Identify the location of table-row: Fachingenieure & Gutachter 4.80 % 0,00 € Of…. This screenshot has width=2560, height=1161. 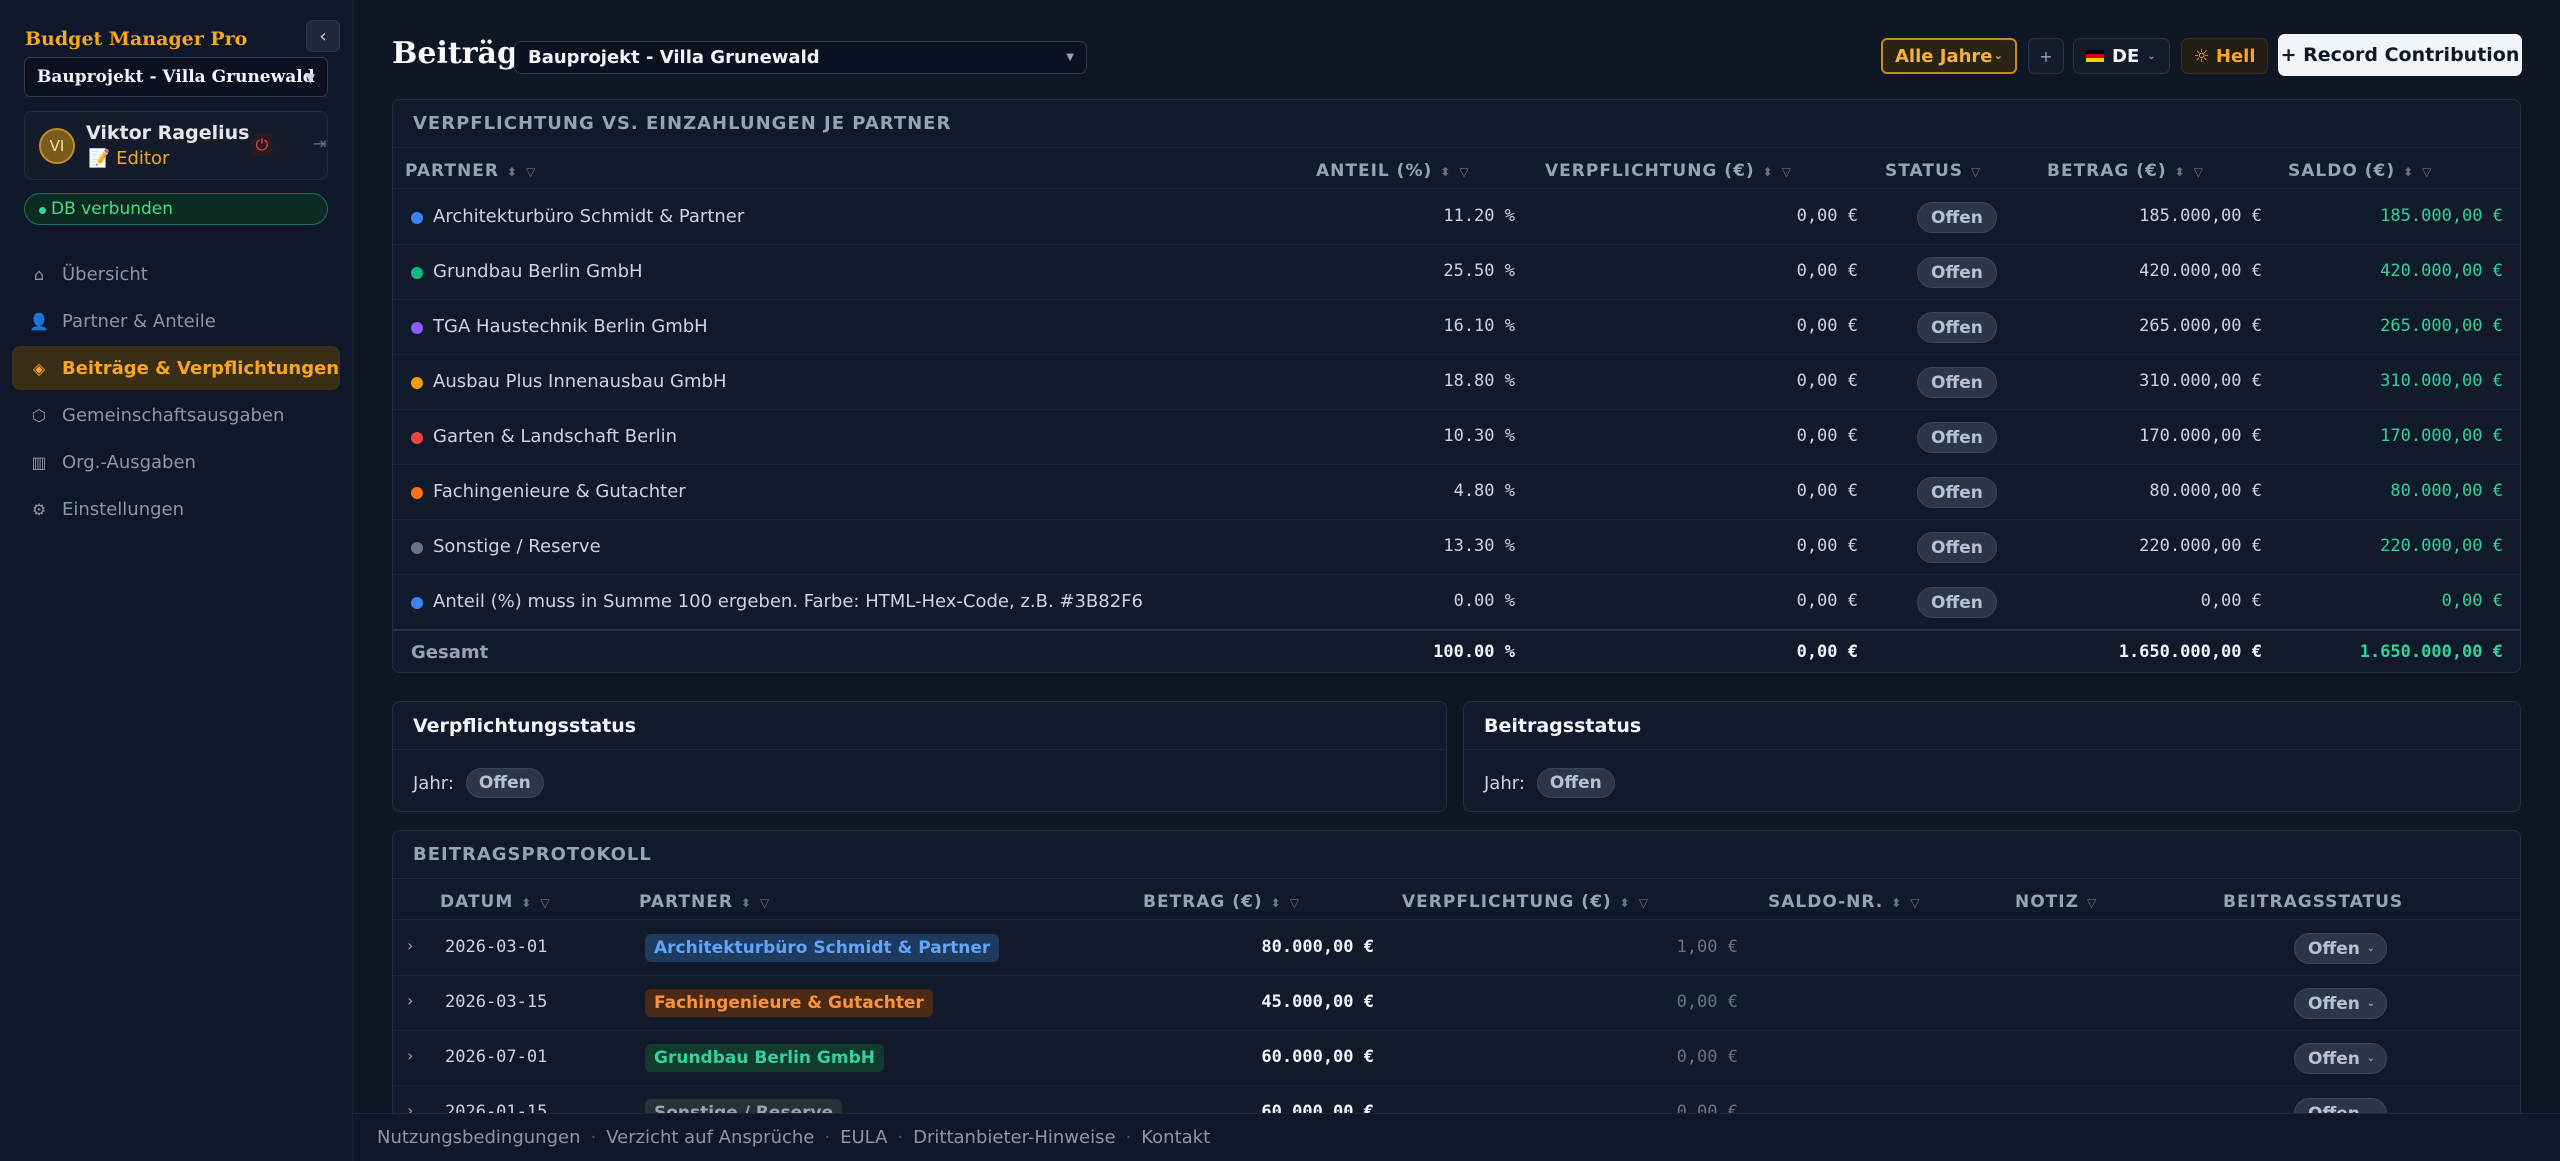
(1456, 492).